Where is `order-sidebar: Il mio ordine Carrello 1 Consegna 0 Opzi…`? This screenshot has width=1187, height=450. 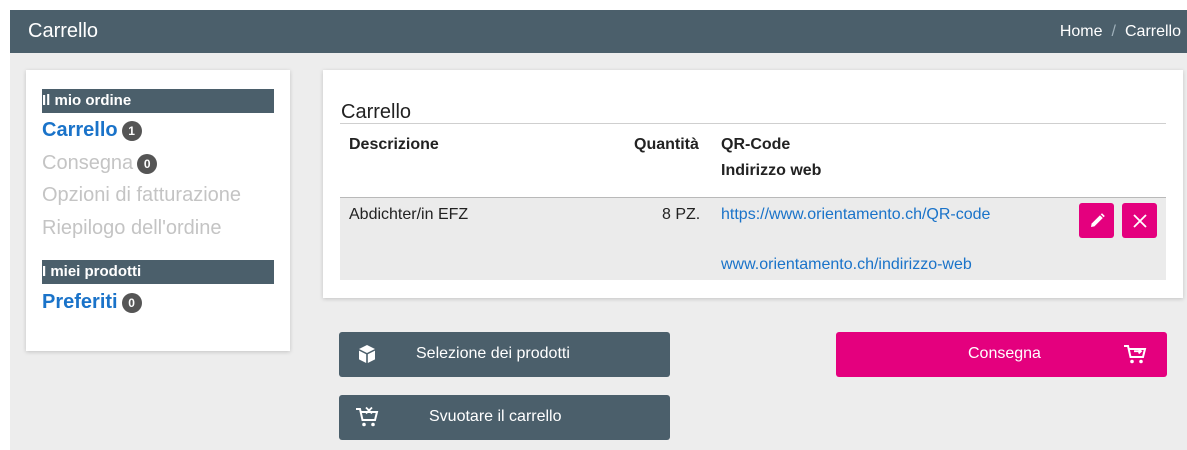
order-sidebar: Il mio ordine Carrello 1 Consegna 0 Opzi… is located at coordinates (158, 210).